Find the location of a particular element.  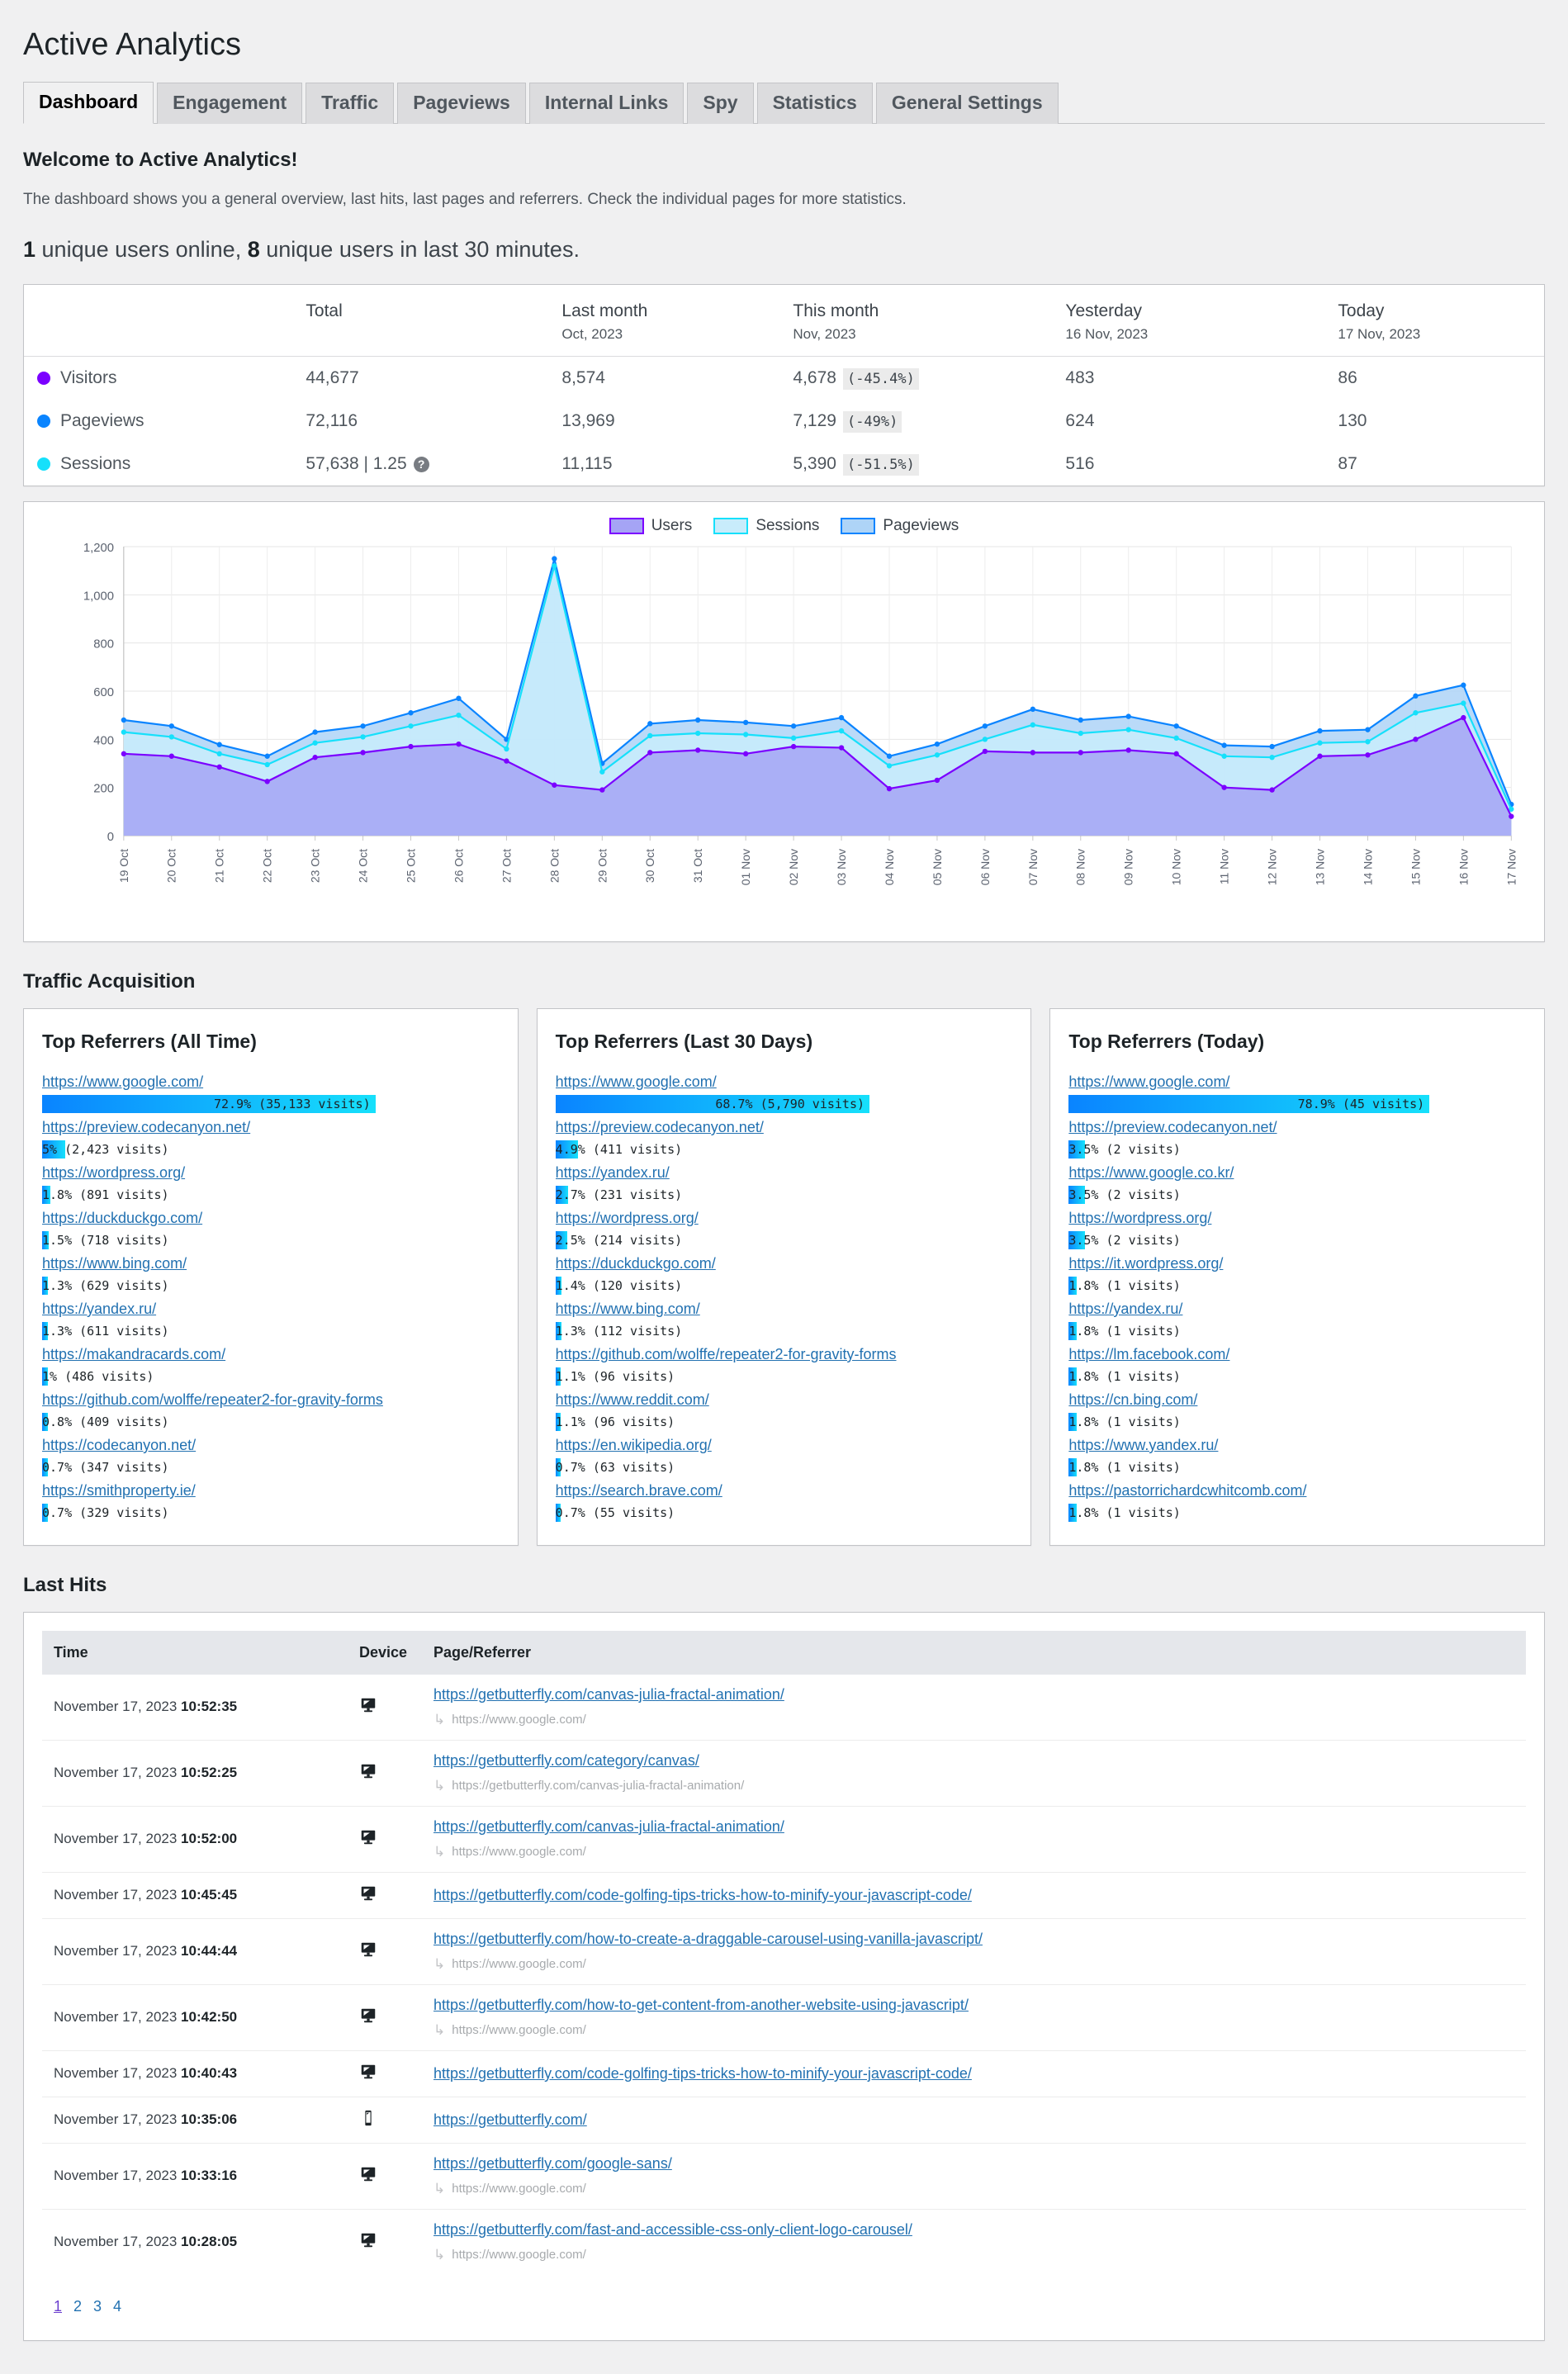

referrer-item: https://wordpress.org/1.8% (891 visits) is located at coordinates (271, 1183).